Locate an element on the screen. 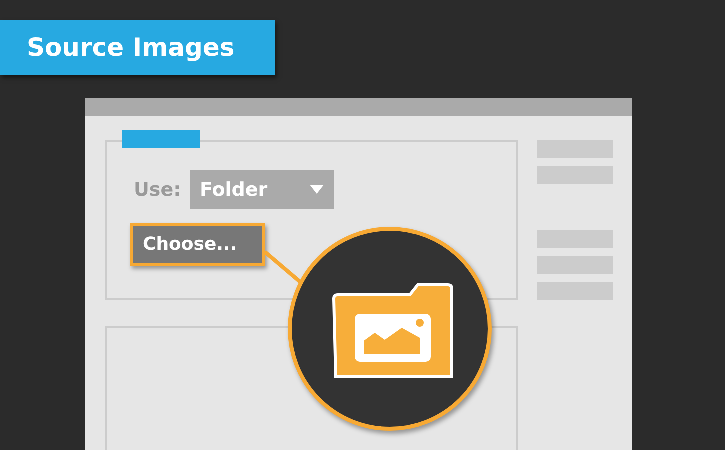 The image size is (725, 450). use-label: Use: is located at coordinates (157, 189).